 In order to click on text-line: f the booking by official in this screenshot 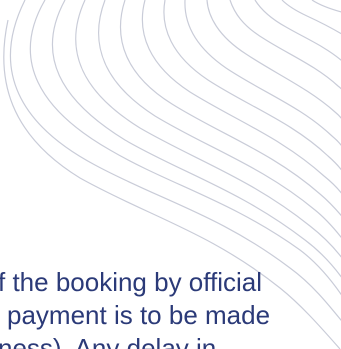, I will do `click(131, 282)`.